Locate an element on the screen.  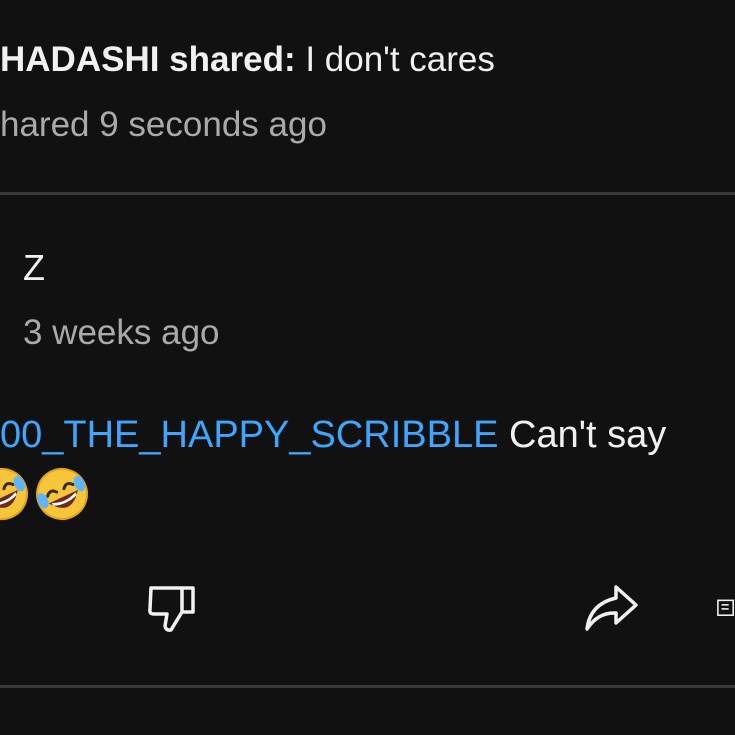
shared-post-timestamp: hared 9 seconds ago is located at coordinates (163, 124).